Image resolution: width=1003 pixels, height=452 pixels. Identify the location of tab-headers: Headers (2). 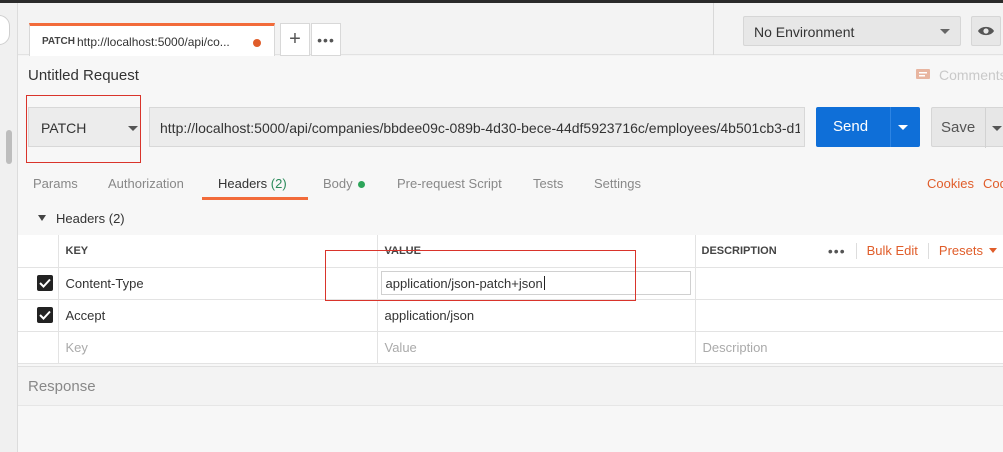
(252, 183).